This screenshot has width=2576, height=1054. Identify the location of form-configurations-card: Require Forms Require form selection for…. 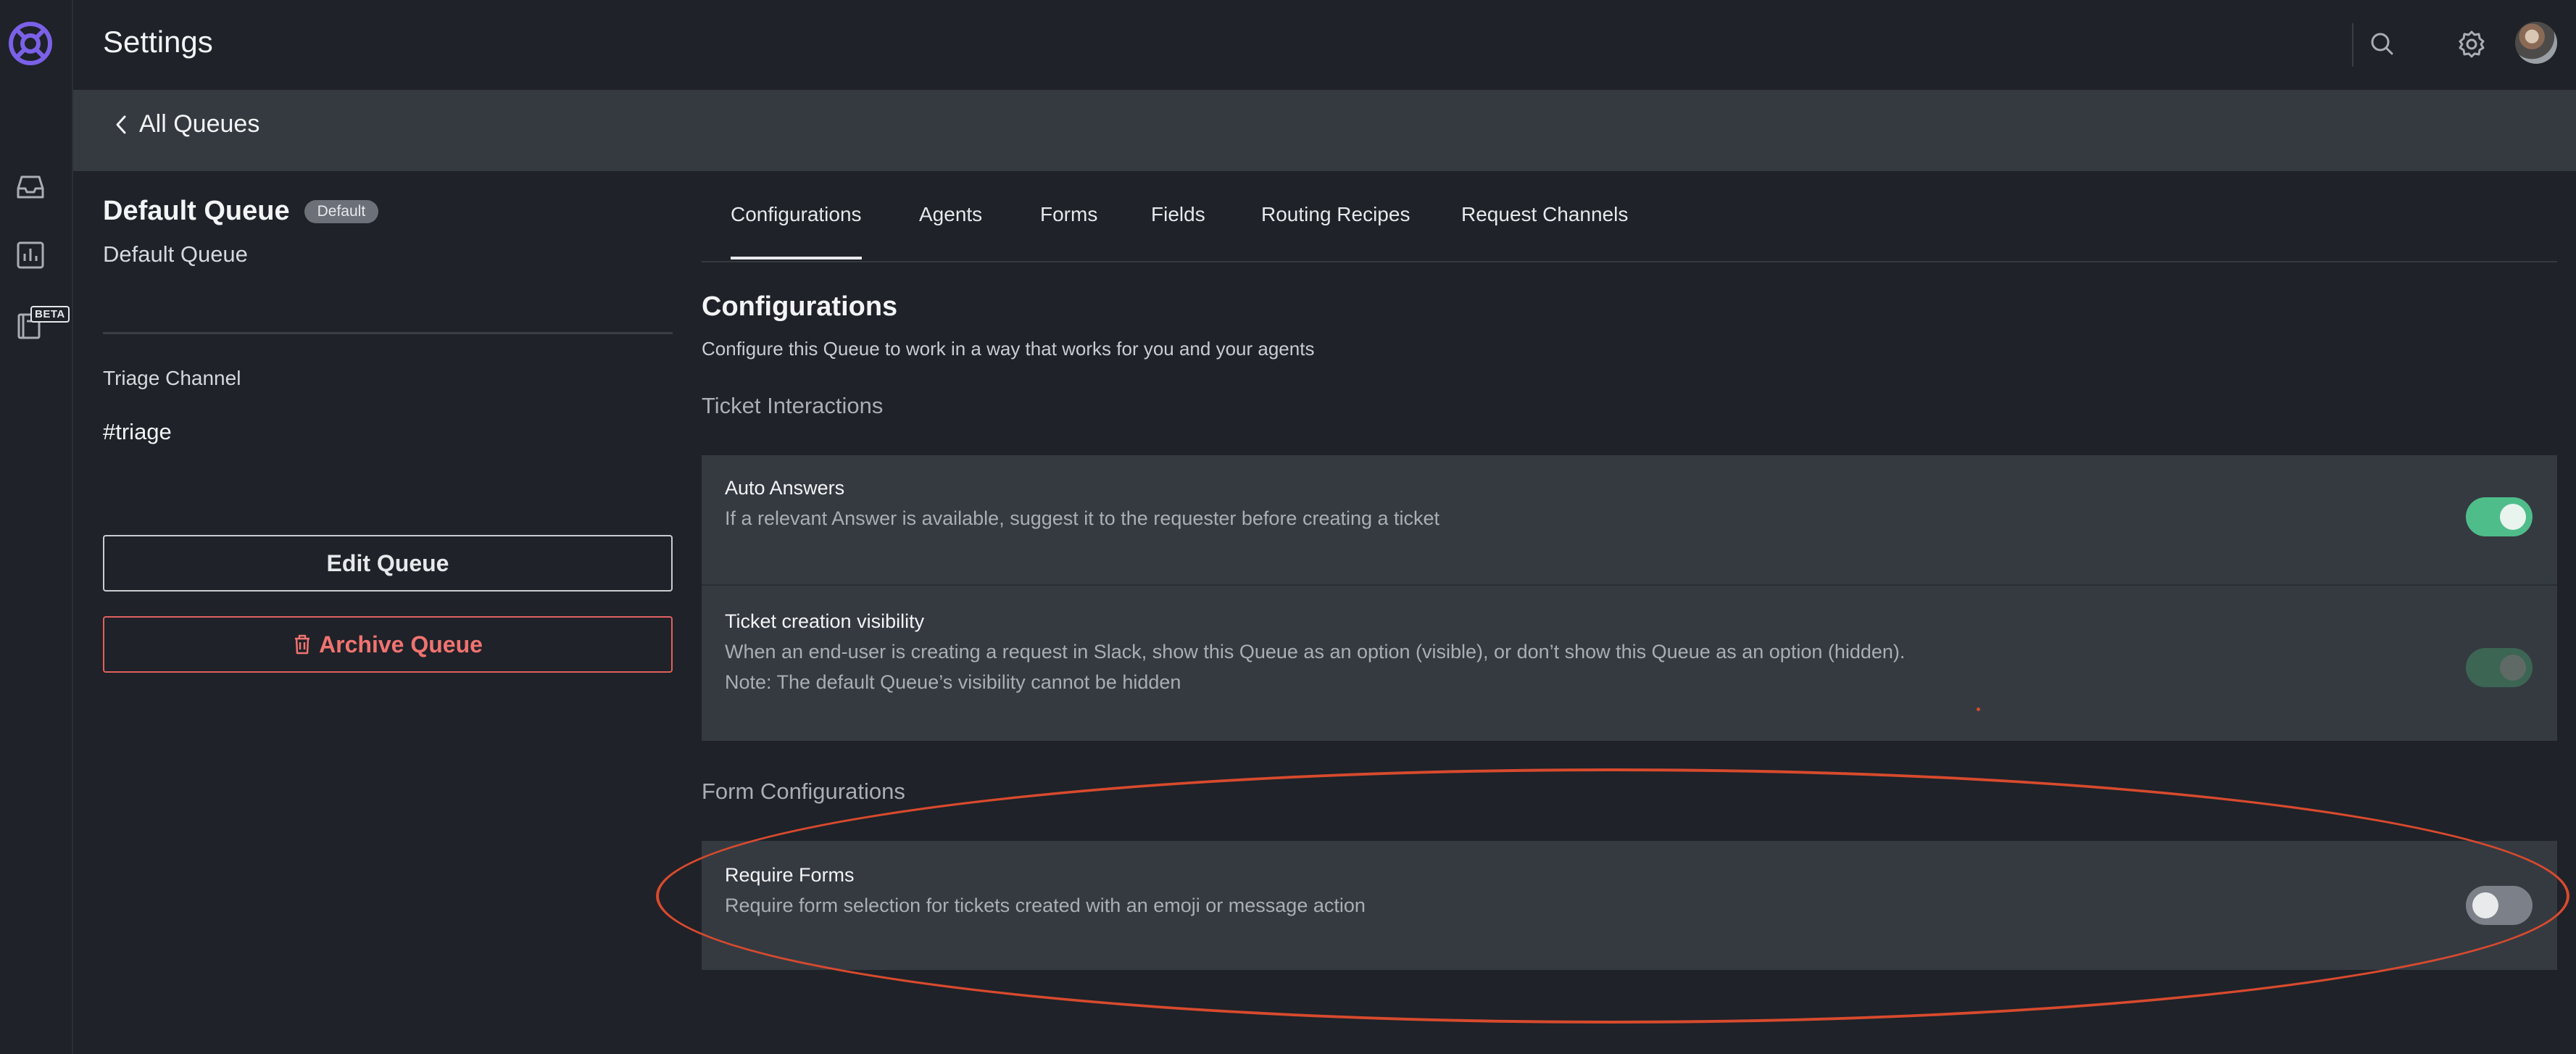
(1629, 905).